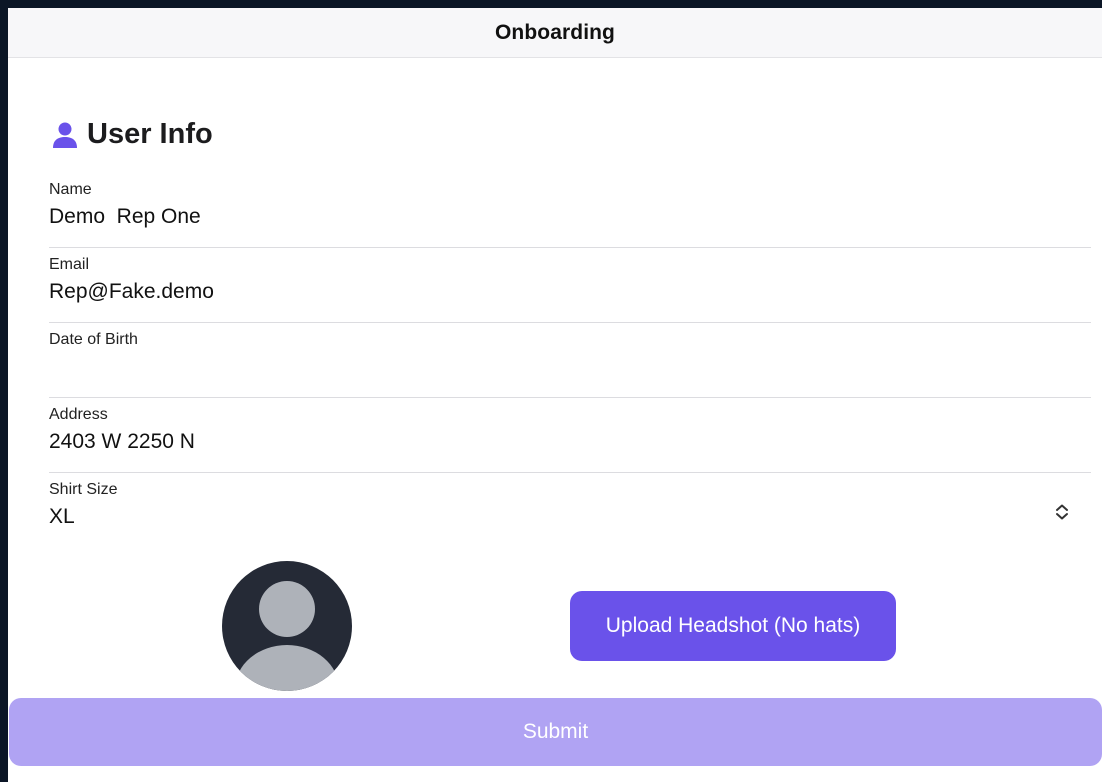  Describe the element at coordinates (125, 217) in the screenshot. I see `name-input: Demo Rep One` at that location.